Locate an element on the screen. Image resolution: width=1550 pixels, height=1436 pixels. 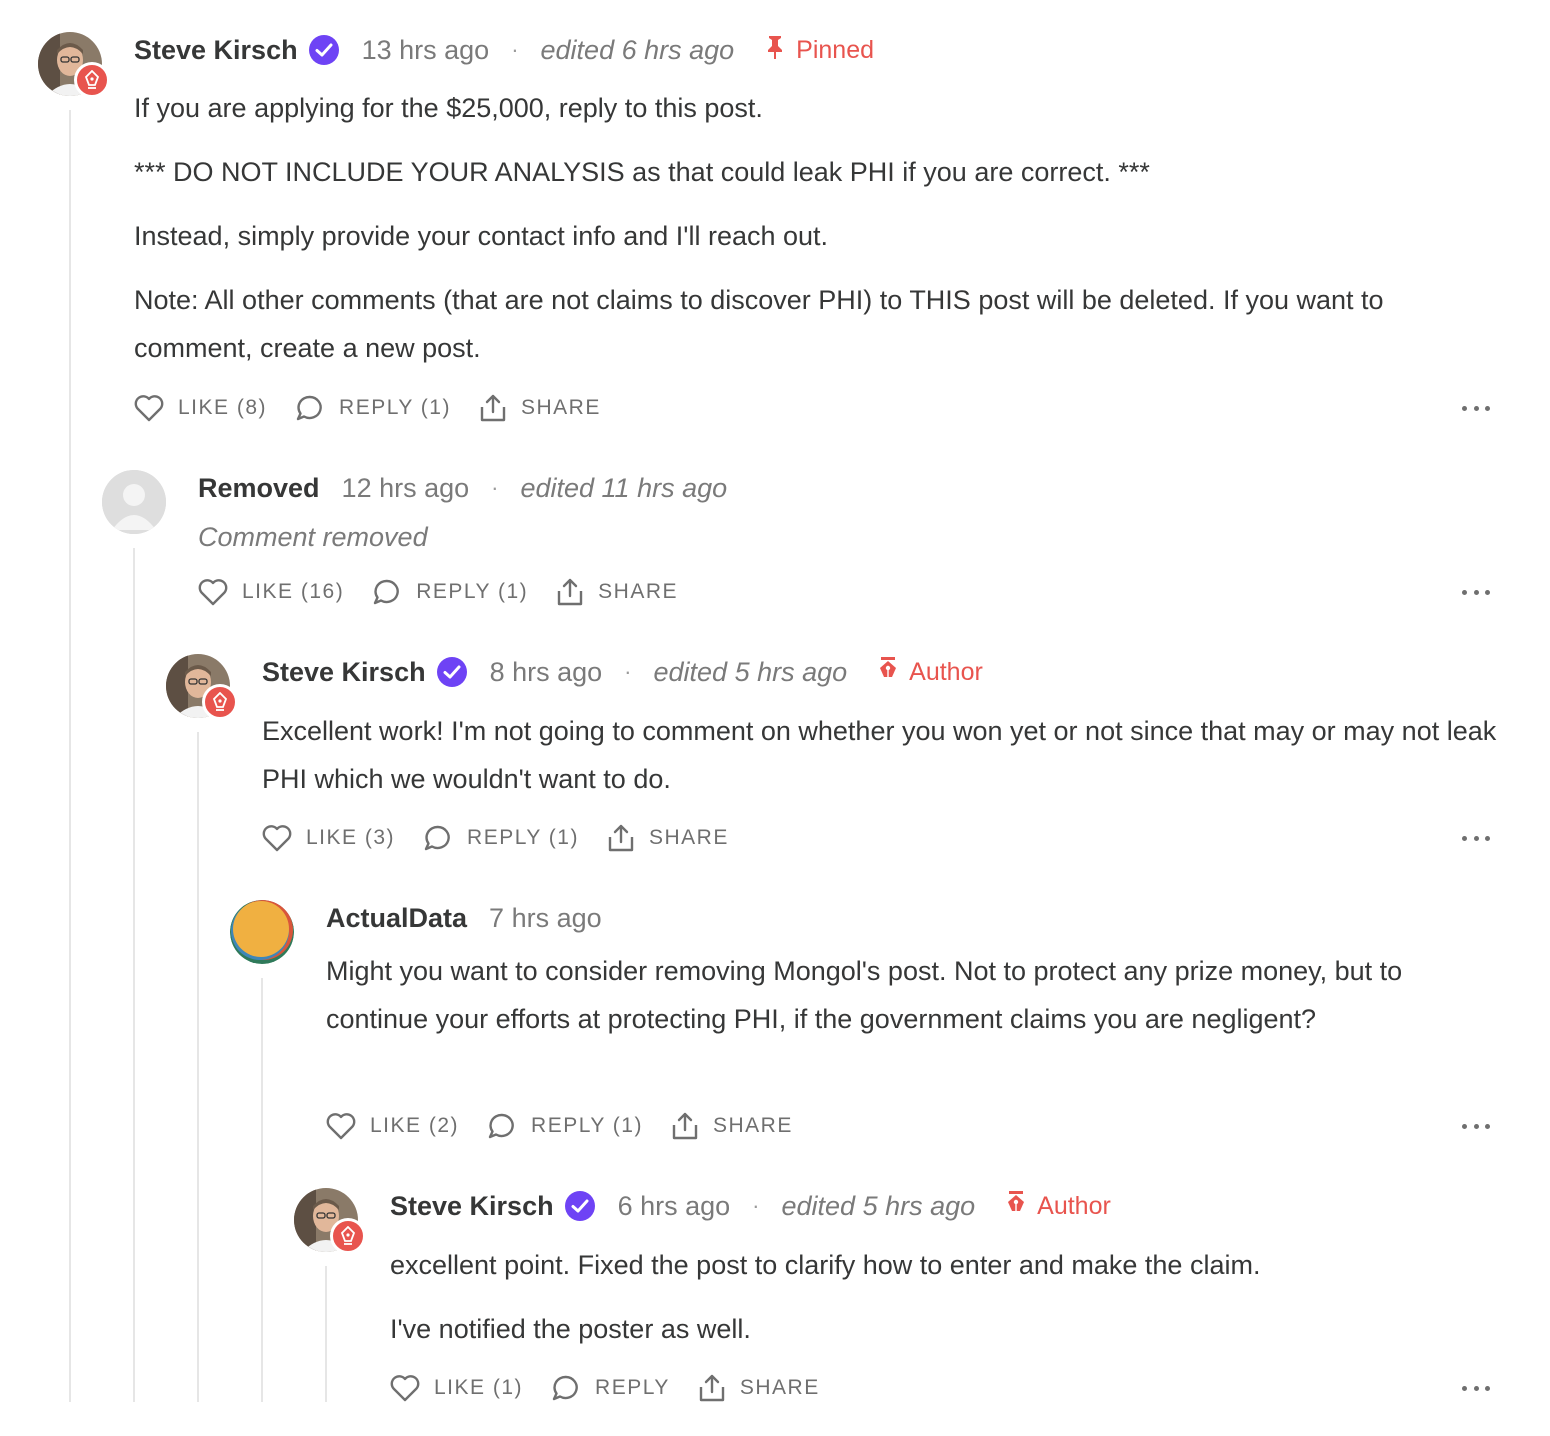
like-button: LIKE (2) is located at coordinates (392, 1126).